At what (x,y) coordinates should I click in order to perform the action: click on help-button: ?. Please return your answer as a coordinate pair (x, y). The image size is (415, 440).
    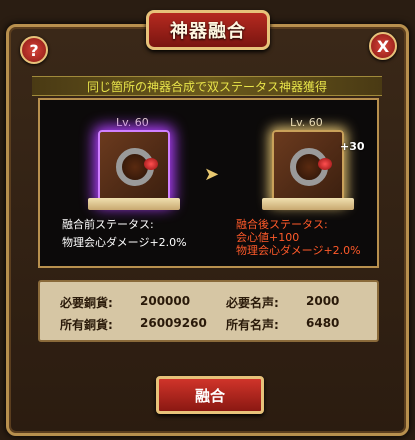
    Looking at the image, I should click on (34, 50).